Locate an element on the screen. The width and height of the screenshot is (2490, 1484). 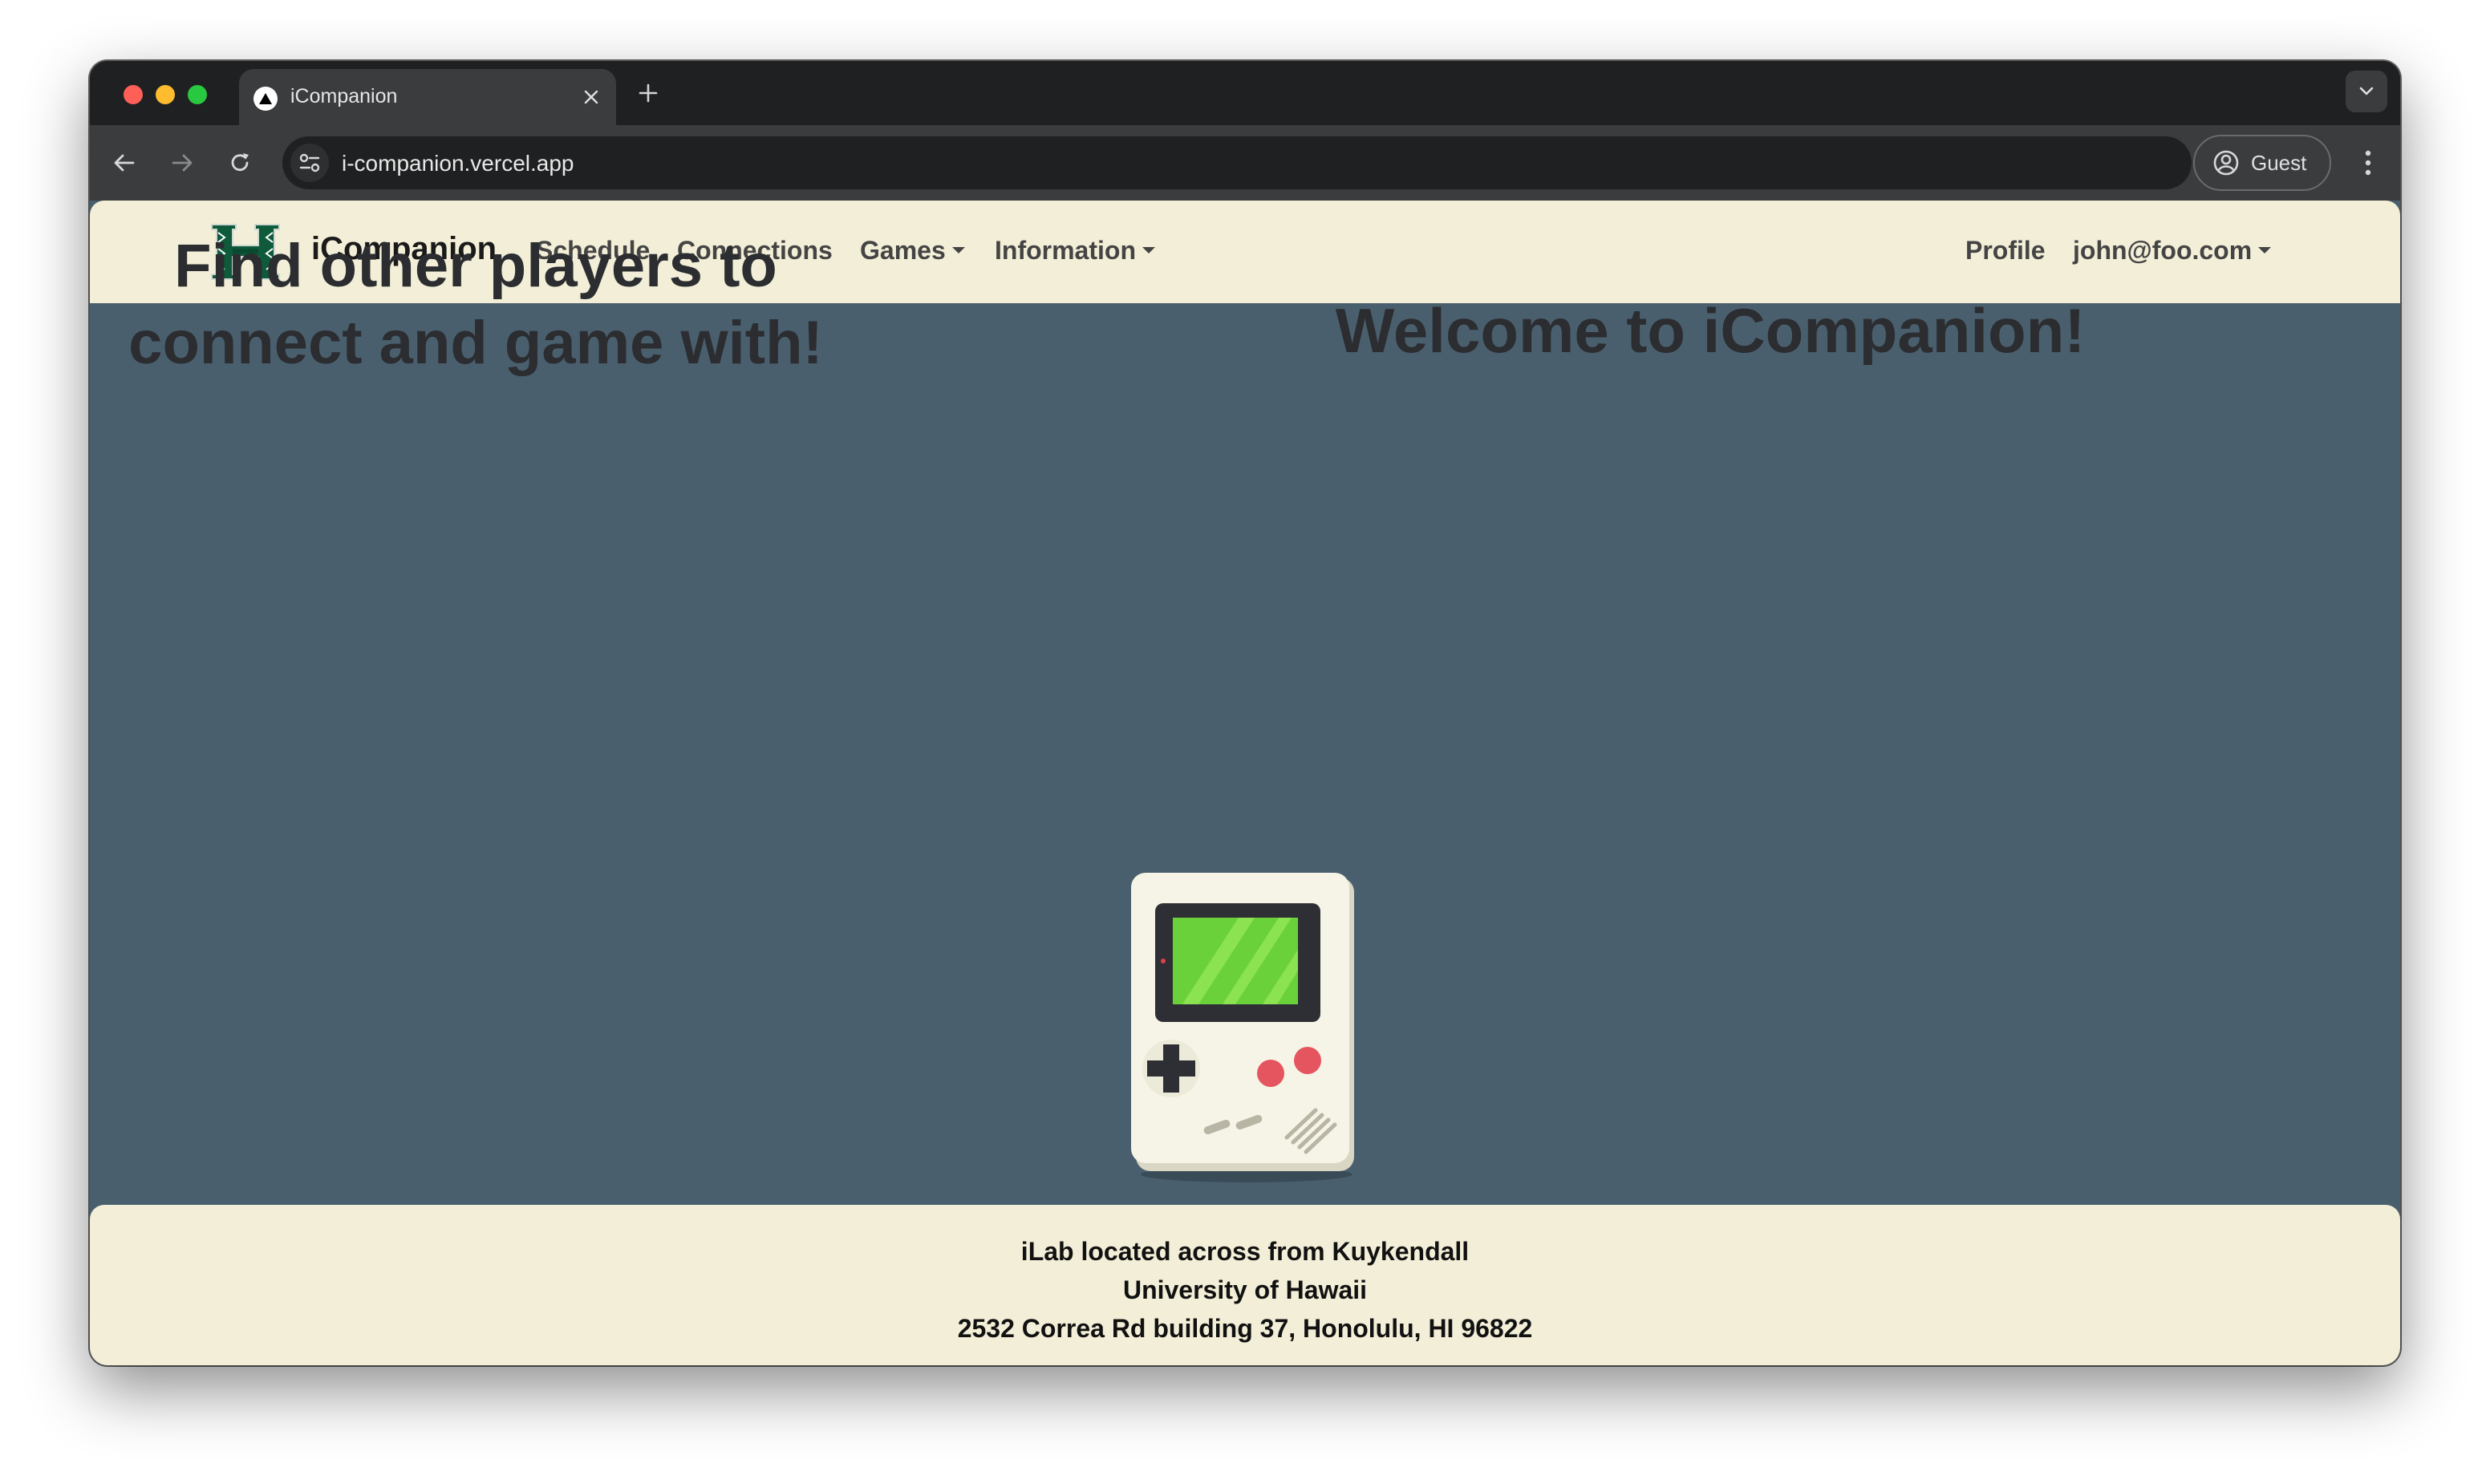
browser-tab: iCompanion is located at coordinates (427, 97).